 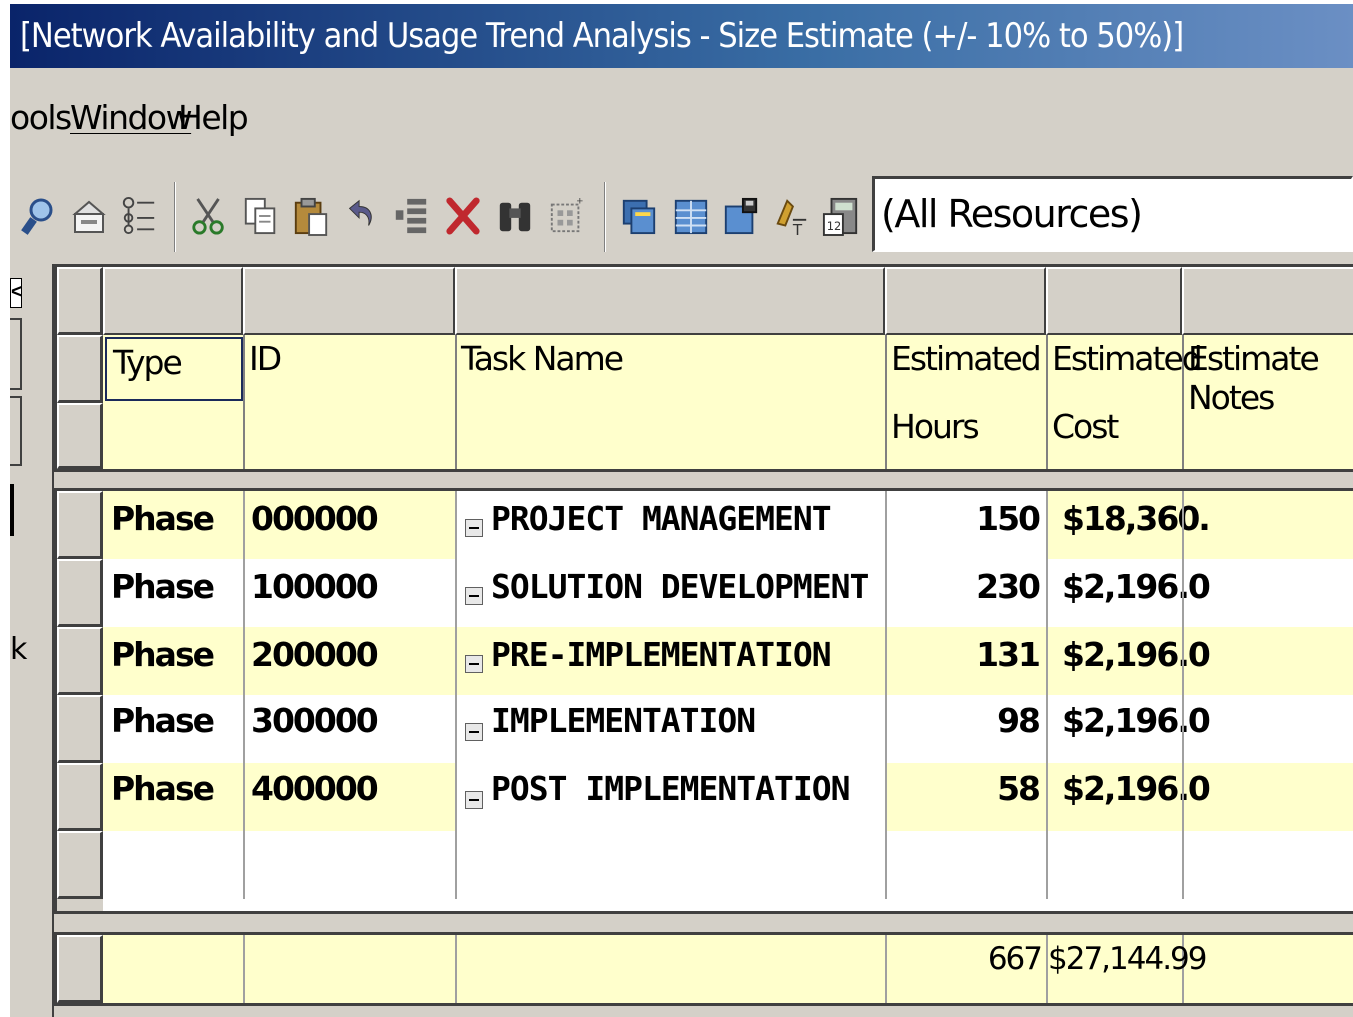 I want to click on column-header-estimated-cost-line2: Cost, so click(x=1085, y=426).